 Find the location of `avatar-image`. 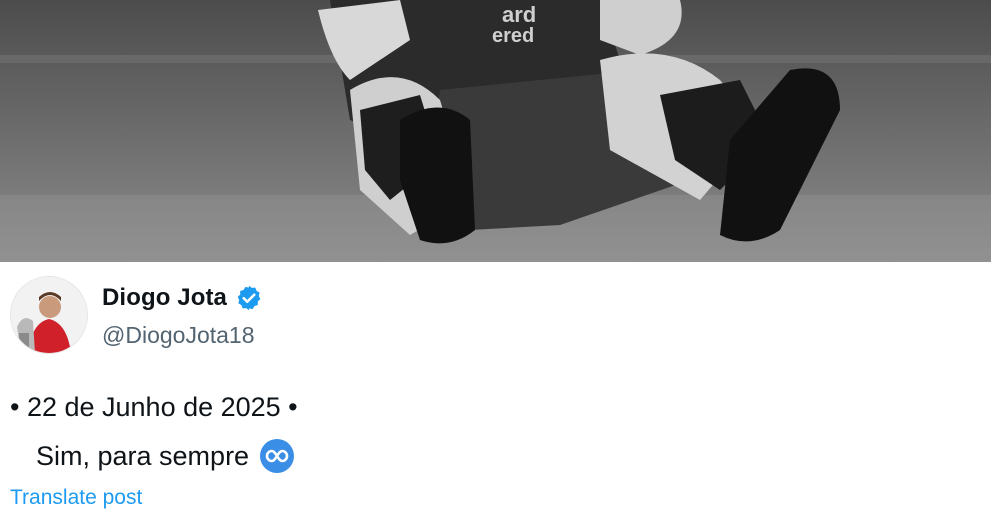

avatar-image is located at coordinates (49, 315).